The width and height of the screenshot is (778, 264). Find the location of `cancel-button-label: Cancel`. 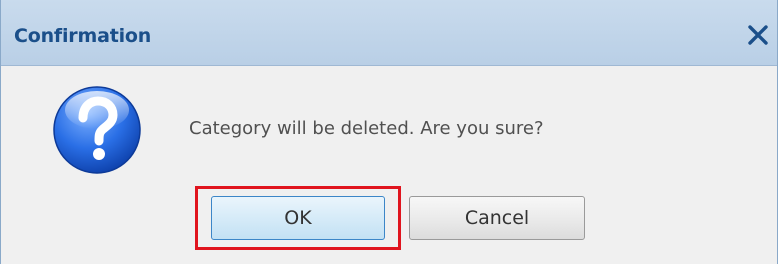

cancel-button-label: Cancel is located at coordinates (497, 218).